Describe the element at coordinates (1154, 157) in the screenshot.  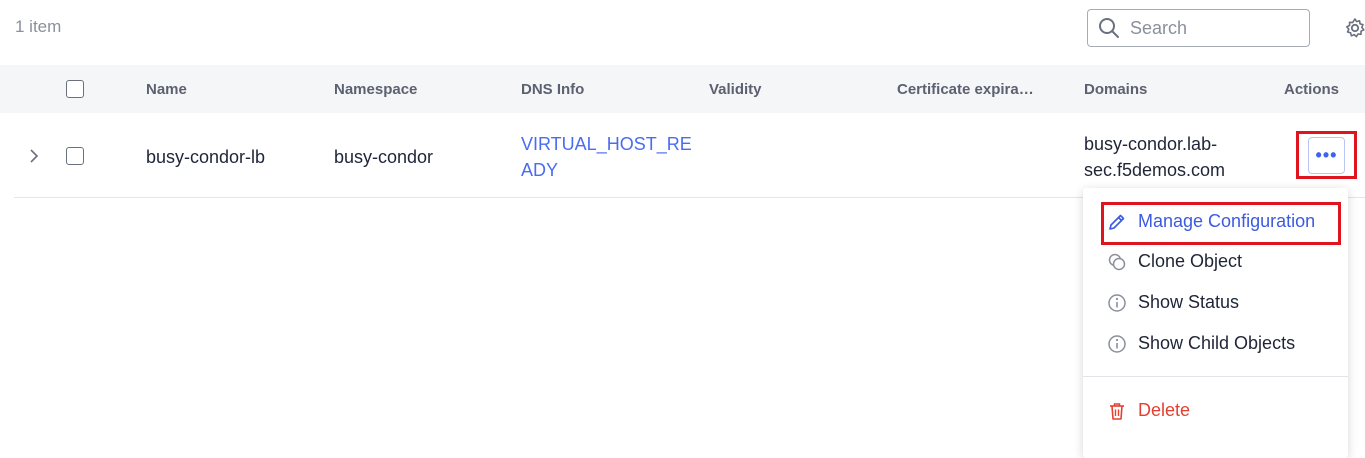
I see `cell-domains: busy-condor.lab- sec.f5demos.com` at that location.